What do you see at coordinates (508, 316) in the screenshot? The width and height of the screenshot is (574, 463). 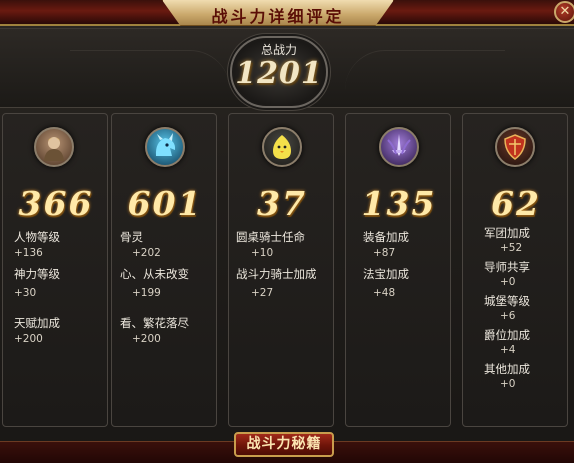 I see `stat-value: +6` at bounding box center [508, 316].